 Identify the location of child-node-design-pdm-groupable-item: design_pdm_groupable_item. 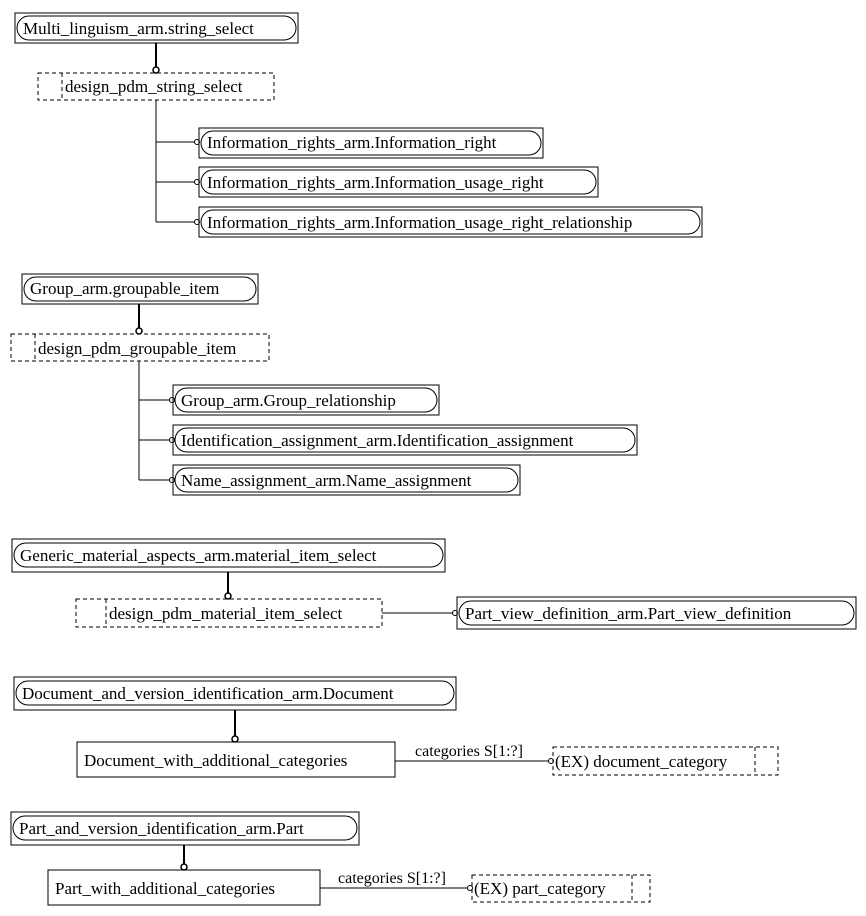
(140, 347).